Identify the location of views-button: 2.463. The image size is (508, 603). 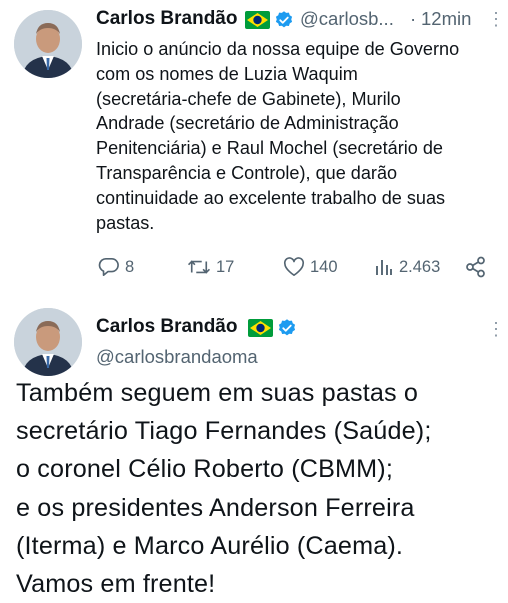
(407, 267).